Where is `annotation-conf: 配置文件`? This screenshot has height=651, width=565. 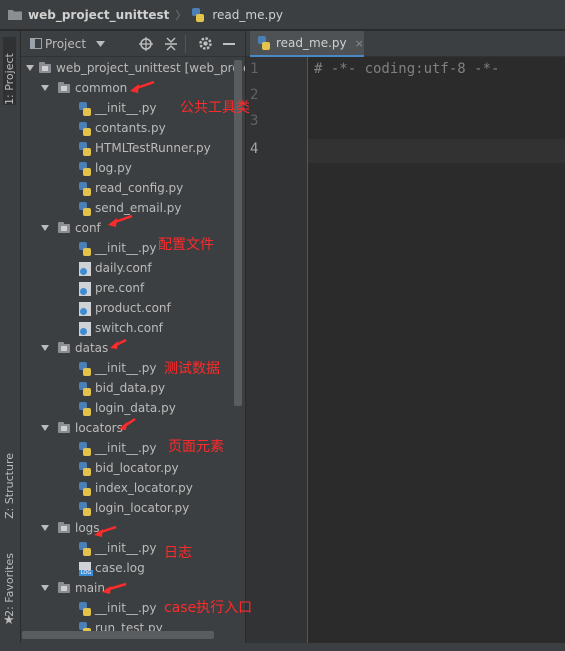
annotation-conf: 配置文件 is located at coordinates (186, 245).